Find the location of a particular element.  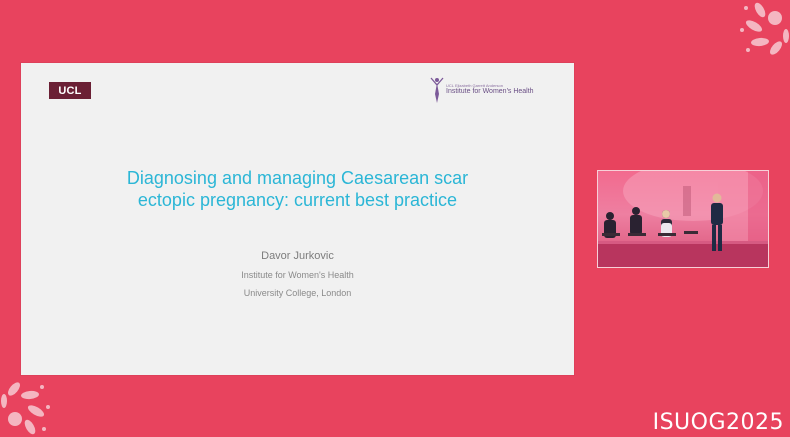

speaker-video-feed is located at coordinates (683, 219).